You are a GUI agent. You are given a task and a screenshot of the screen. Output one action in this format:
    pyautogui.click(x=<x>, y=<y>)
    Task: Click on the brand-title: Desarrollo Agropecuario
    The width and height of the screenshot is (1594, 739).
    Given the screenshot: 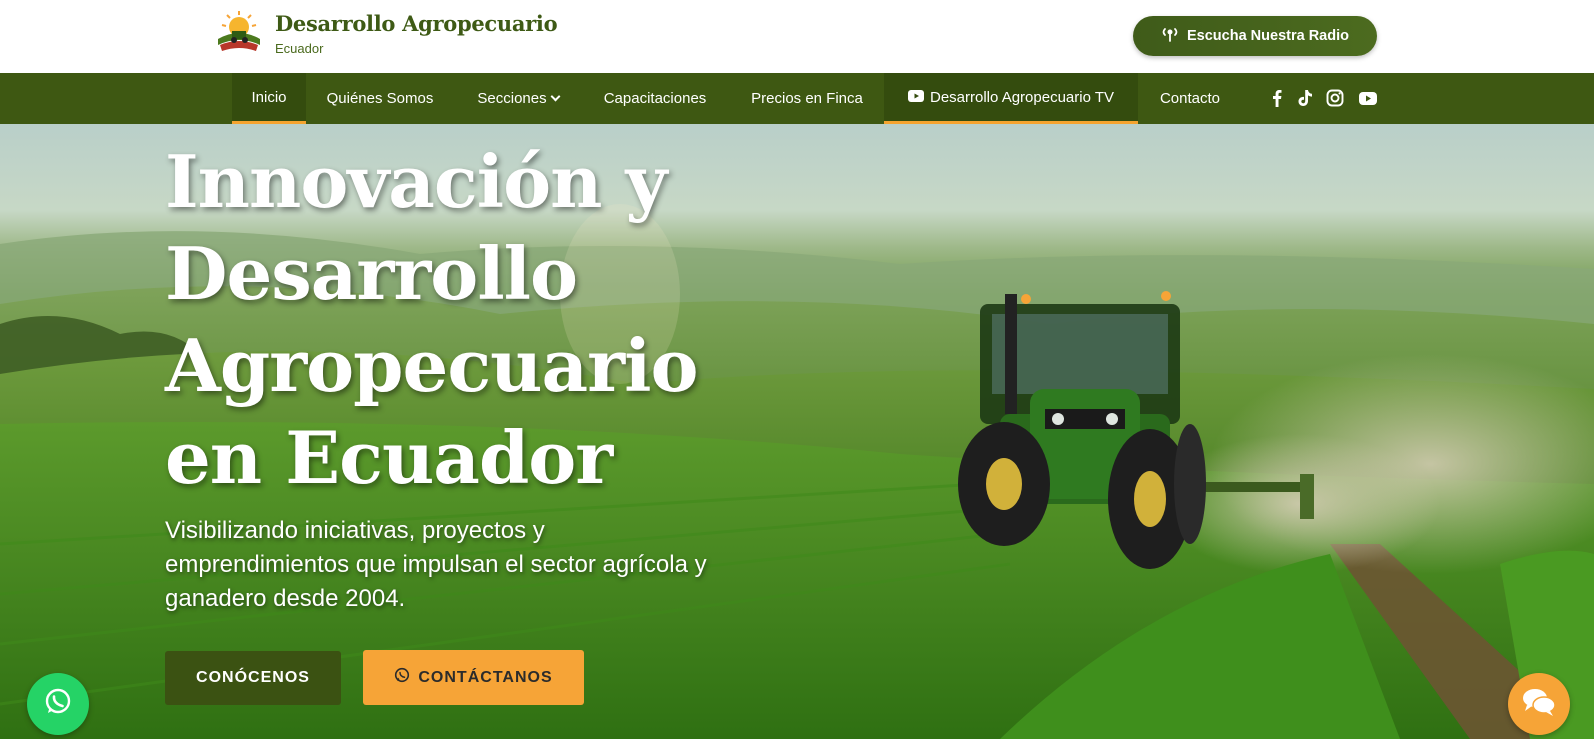 What is the action you would take?
    pyautogui.click(x=416, y=23)
    